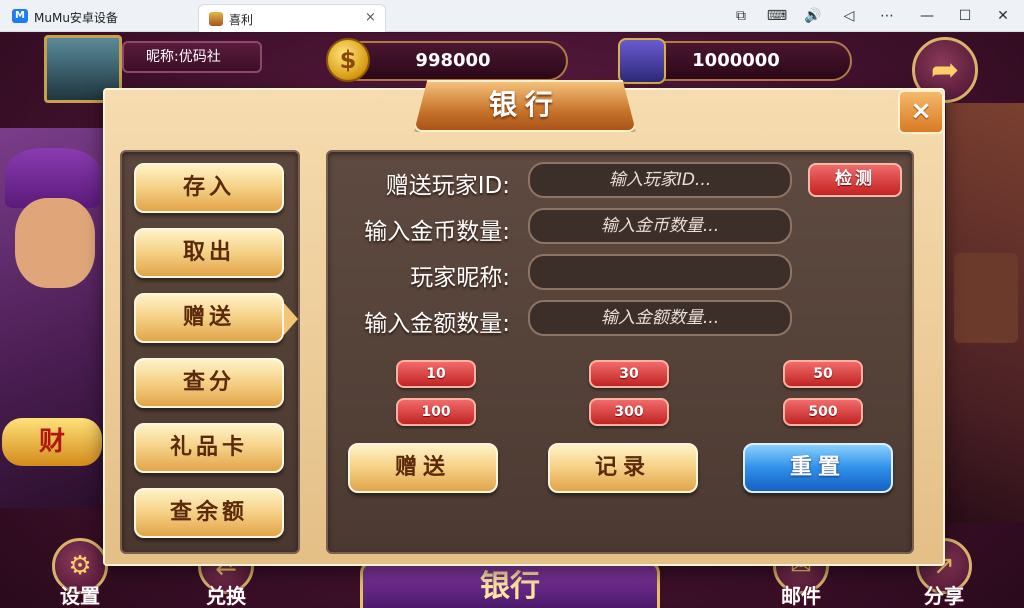 Image resolution: width=1024 pixels, height=608 pixels. Describe the element at coordinates (216, 318) in the screenshot. I see `sidebar-item-give: 赠送` at that location.